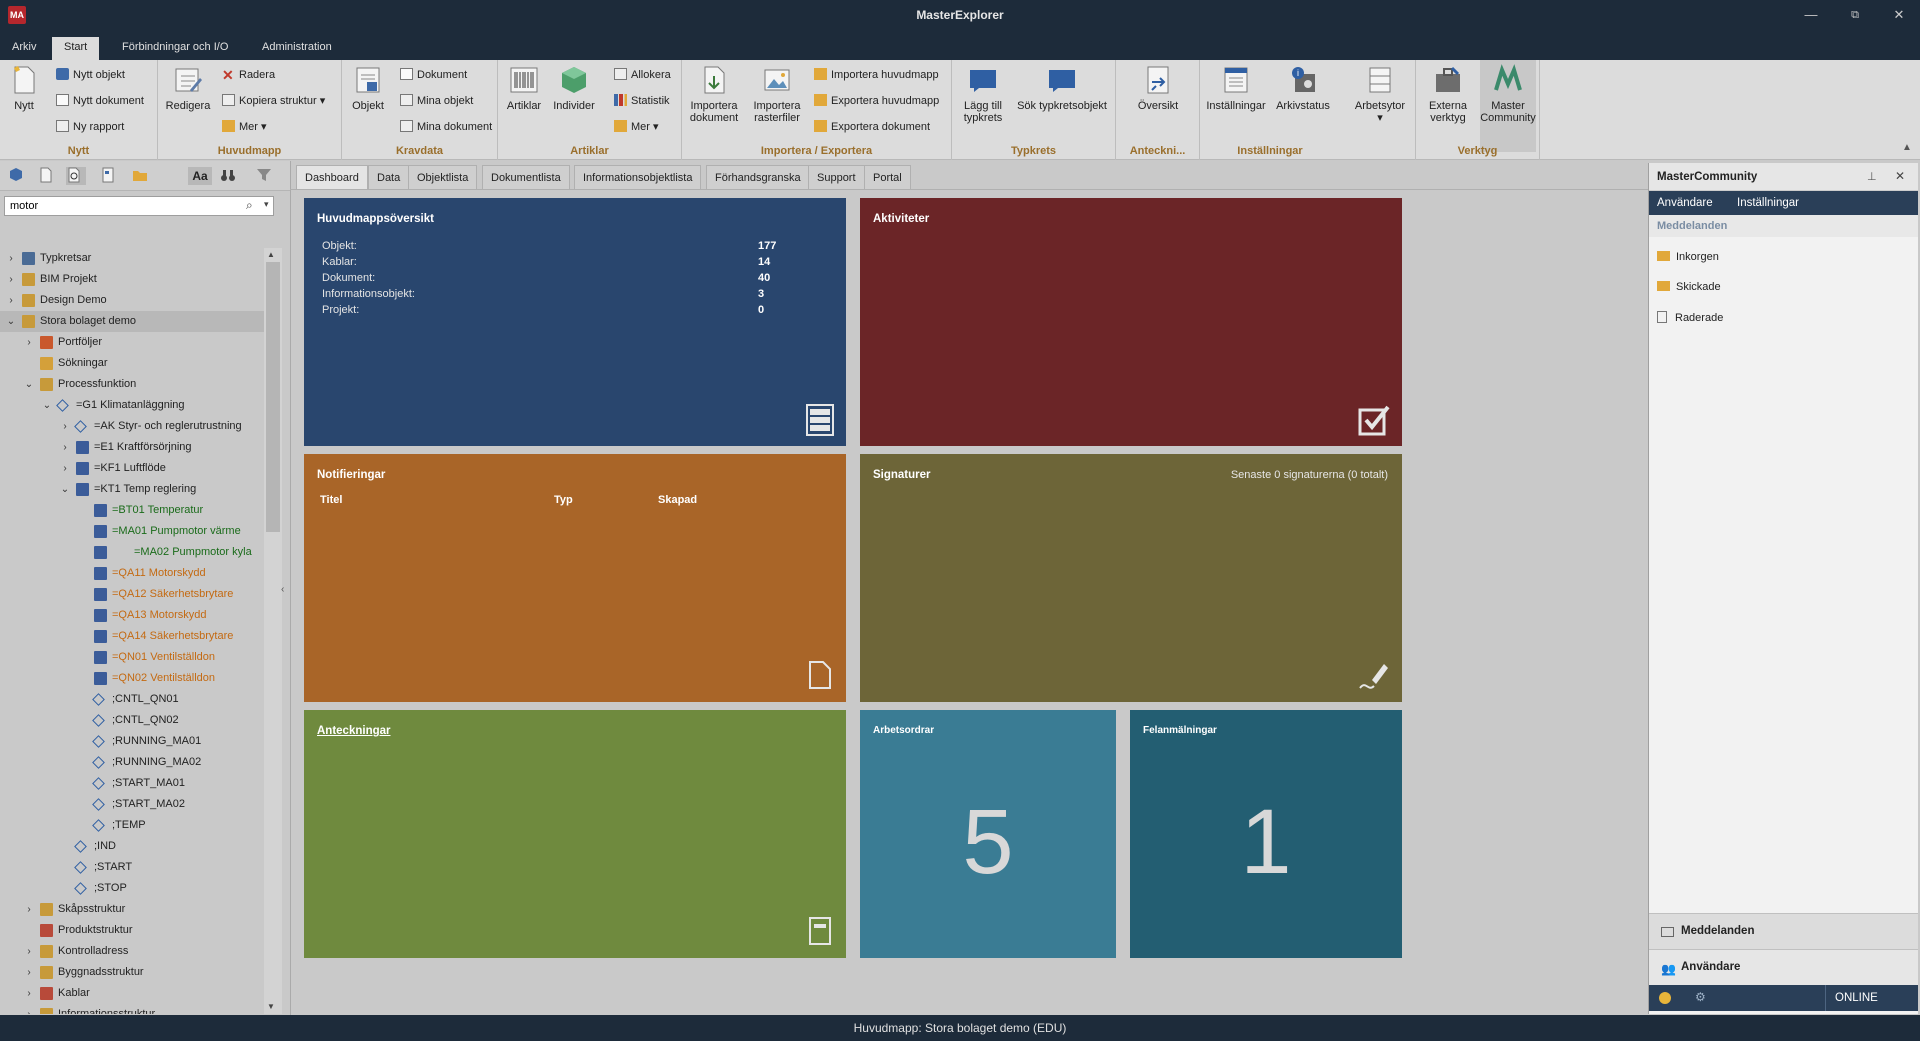 The width and height of the screenshot is (1920, 1041). I want to click on users-nav: 👥 Användare, so click(1783, 967).